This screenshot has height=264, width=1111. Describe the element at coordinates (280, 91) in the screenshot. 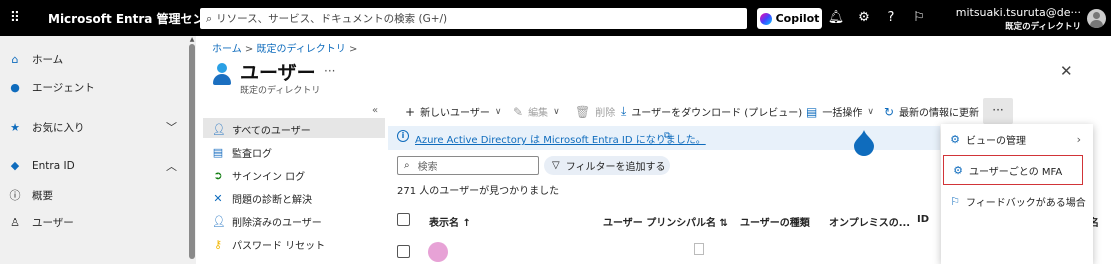

I see `page-subtitle: 既定のディレクトリ` at that location.